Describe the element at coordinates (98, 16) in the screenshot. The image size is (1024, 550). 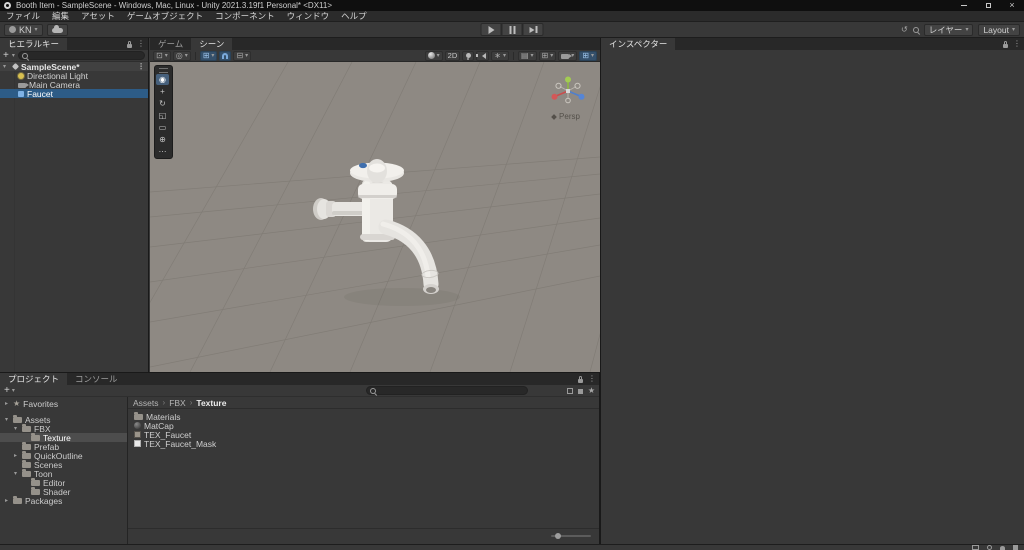
I see `menu-item: アセット` at that location.